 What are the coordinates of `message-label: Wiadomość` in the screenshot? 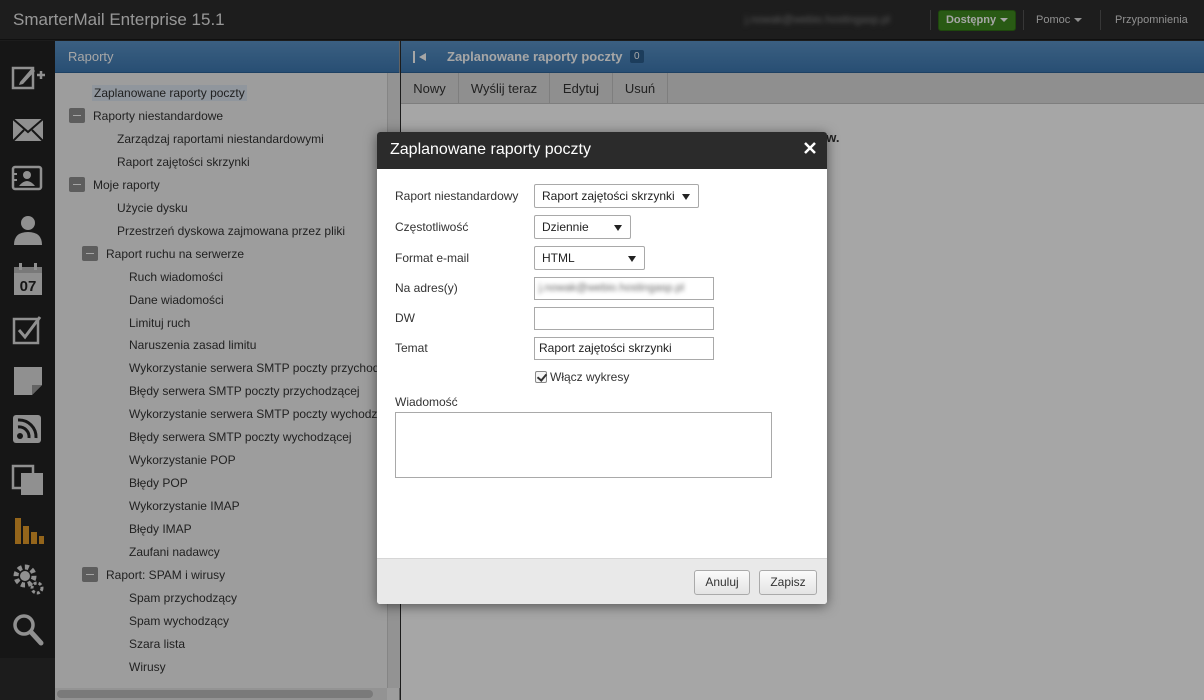 It's located at (426, 402).